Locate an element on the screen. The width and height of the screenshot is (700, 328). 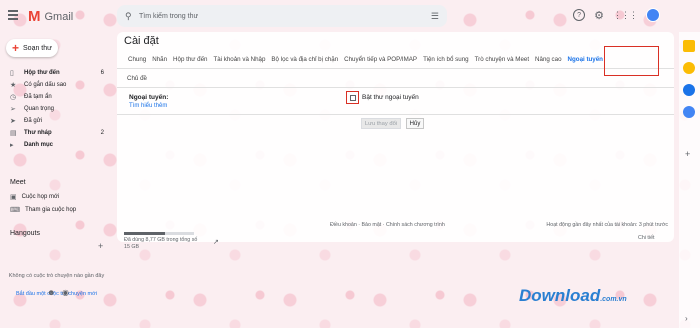
save-button: Lưu thay đổi is located at coordinates (381, 123).